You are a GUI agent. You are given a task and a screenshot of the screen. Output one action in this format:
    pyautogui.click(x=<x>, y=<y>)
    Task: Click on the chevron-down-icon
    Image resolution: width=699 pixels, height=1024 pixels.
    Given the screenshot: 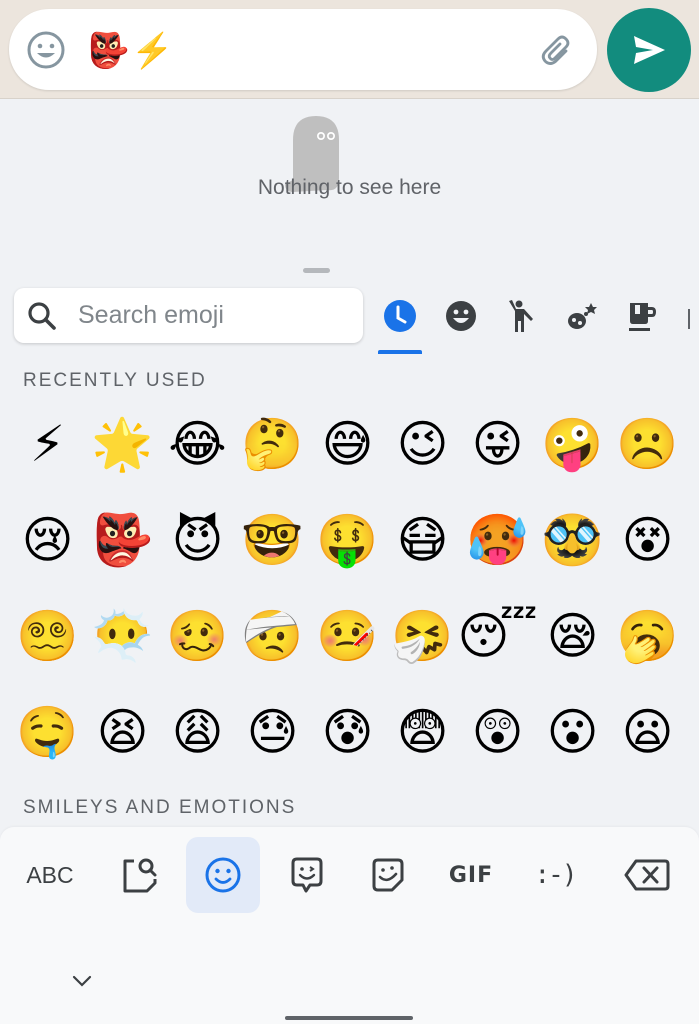 What is the action you would take?
    pyautogui.click(x=82, y=981)
    